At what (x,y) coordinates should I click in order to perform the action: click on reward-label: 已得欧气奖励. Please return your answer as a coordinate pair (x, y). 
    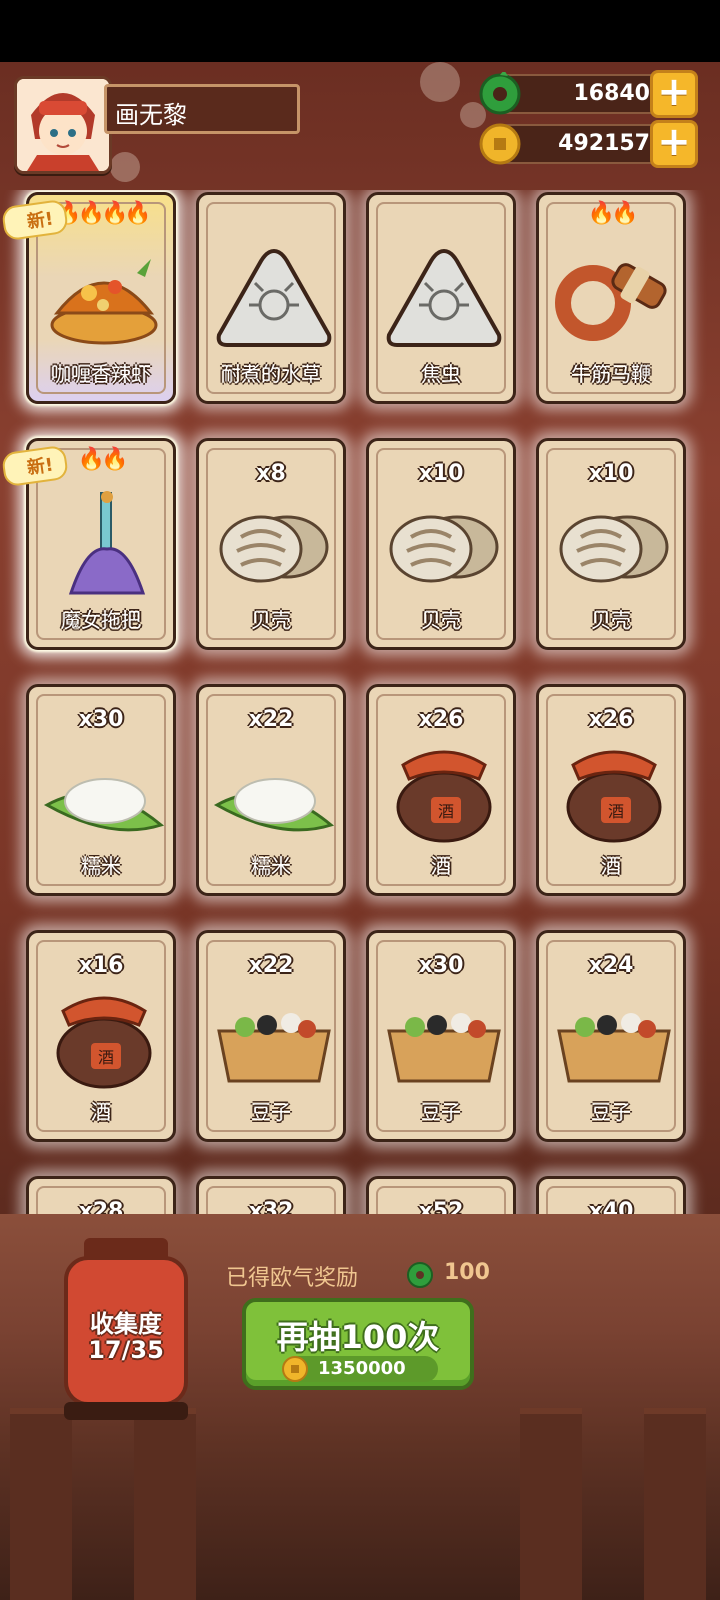
    Looking at the image, I should click on (292, 1278).